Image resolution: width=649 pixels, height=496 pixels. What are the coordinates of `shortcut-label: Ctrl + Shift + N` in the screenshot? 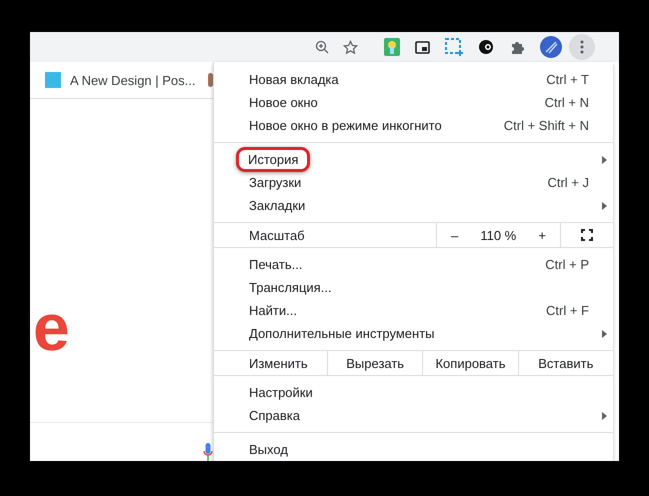 It's located at (546, 125).